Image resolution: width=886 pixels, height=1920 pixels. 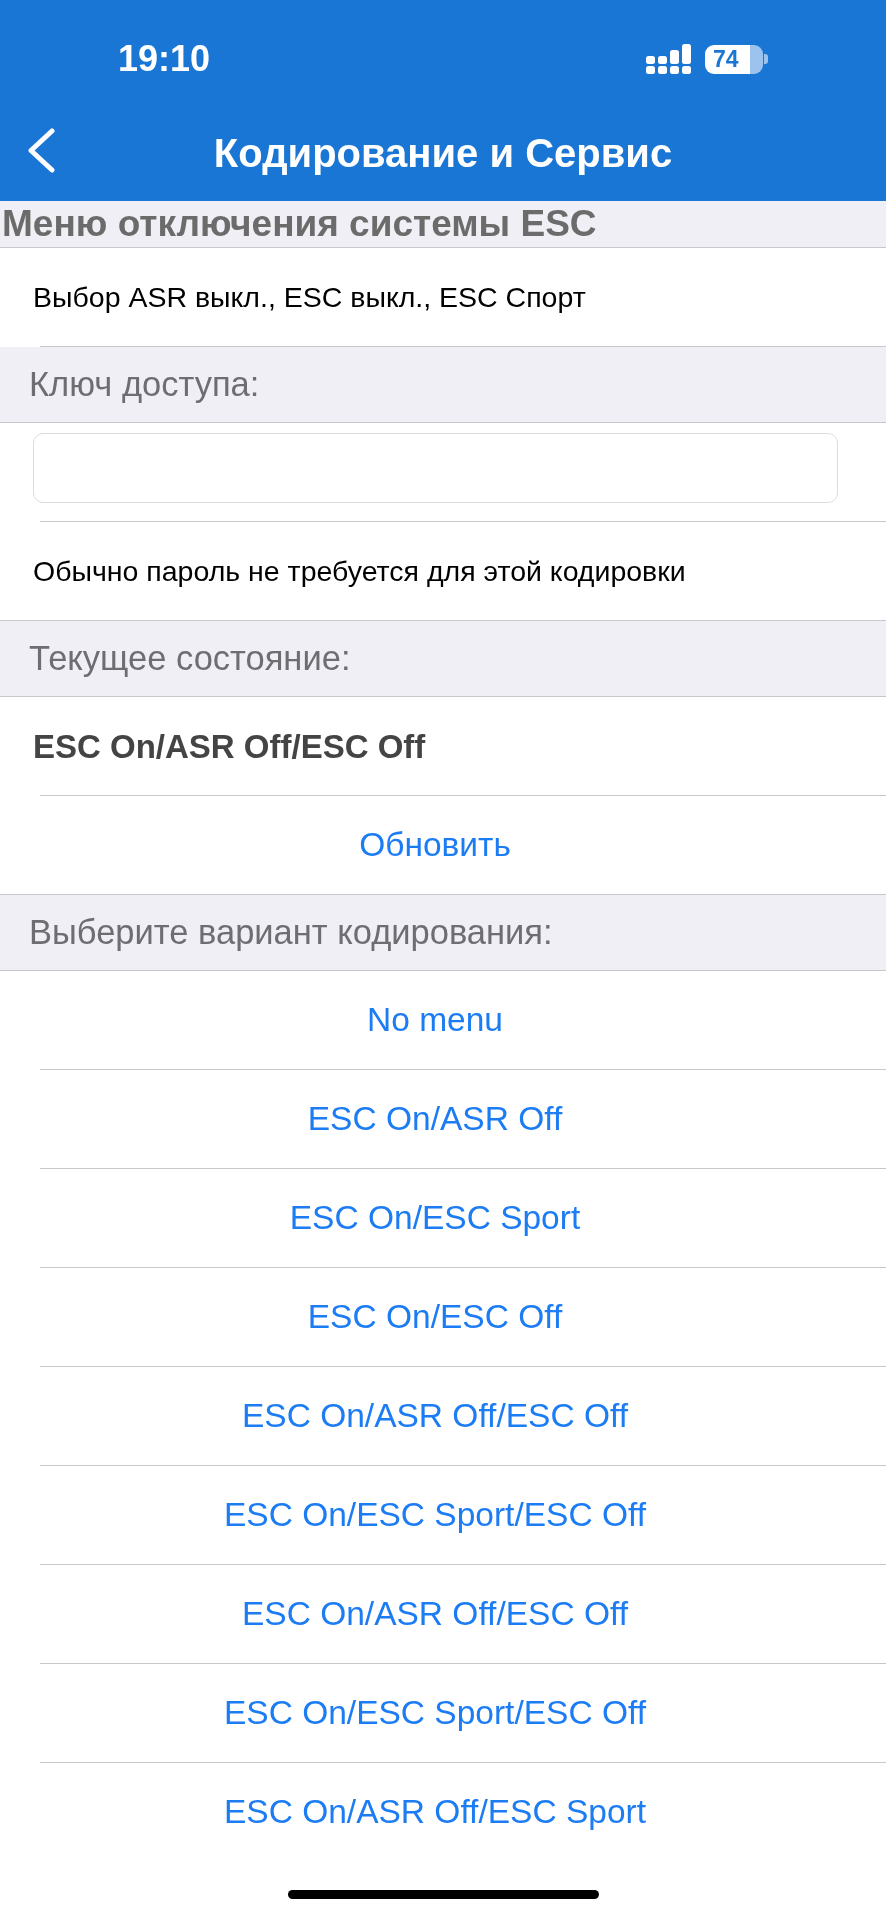 I want to click on battery-indicator: 74, so click(x=736, y=59).